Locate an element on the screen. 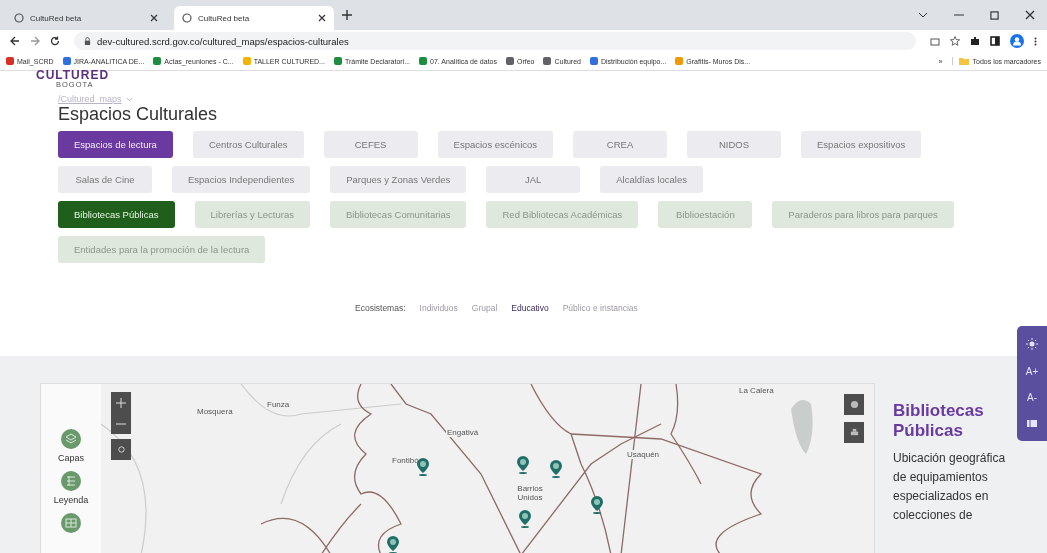 The image size is (1047, 553). reload-icon is located at coordinates (55, 41).